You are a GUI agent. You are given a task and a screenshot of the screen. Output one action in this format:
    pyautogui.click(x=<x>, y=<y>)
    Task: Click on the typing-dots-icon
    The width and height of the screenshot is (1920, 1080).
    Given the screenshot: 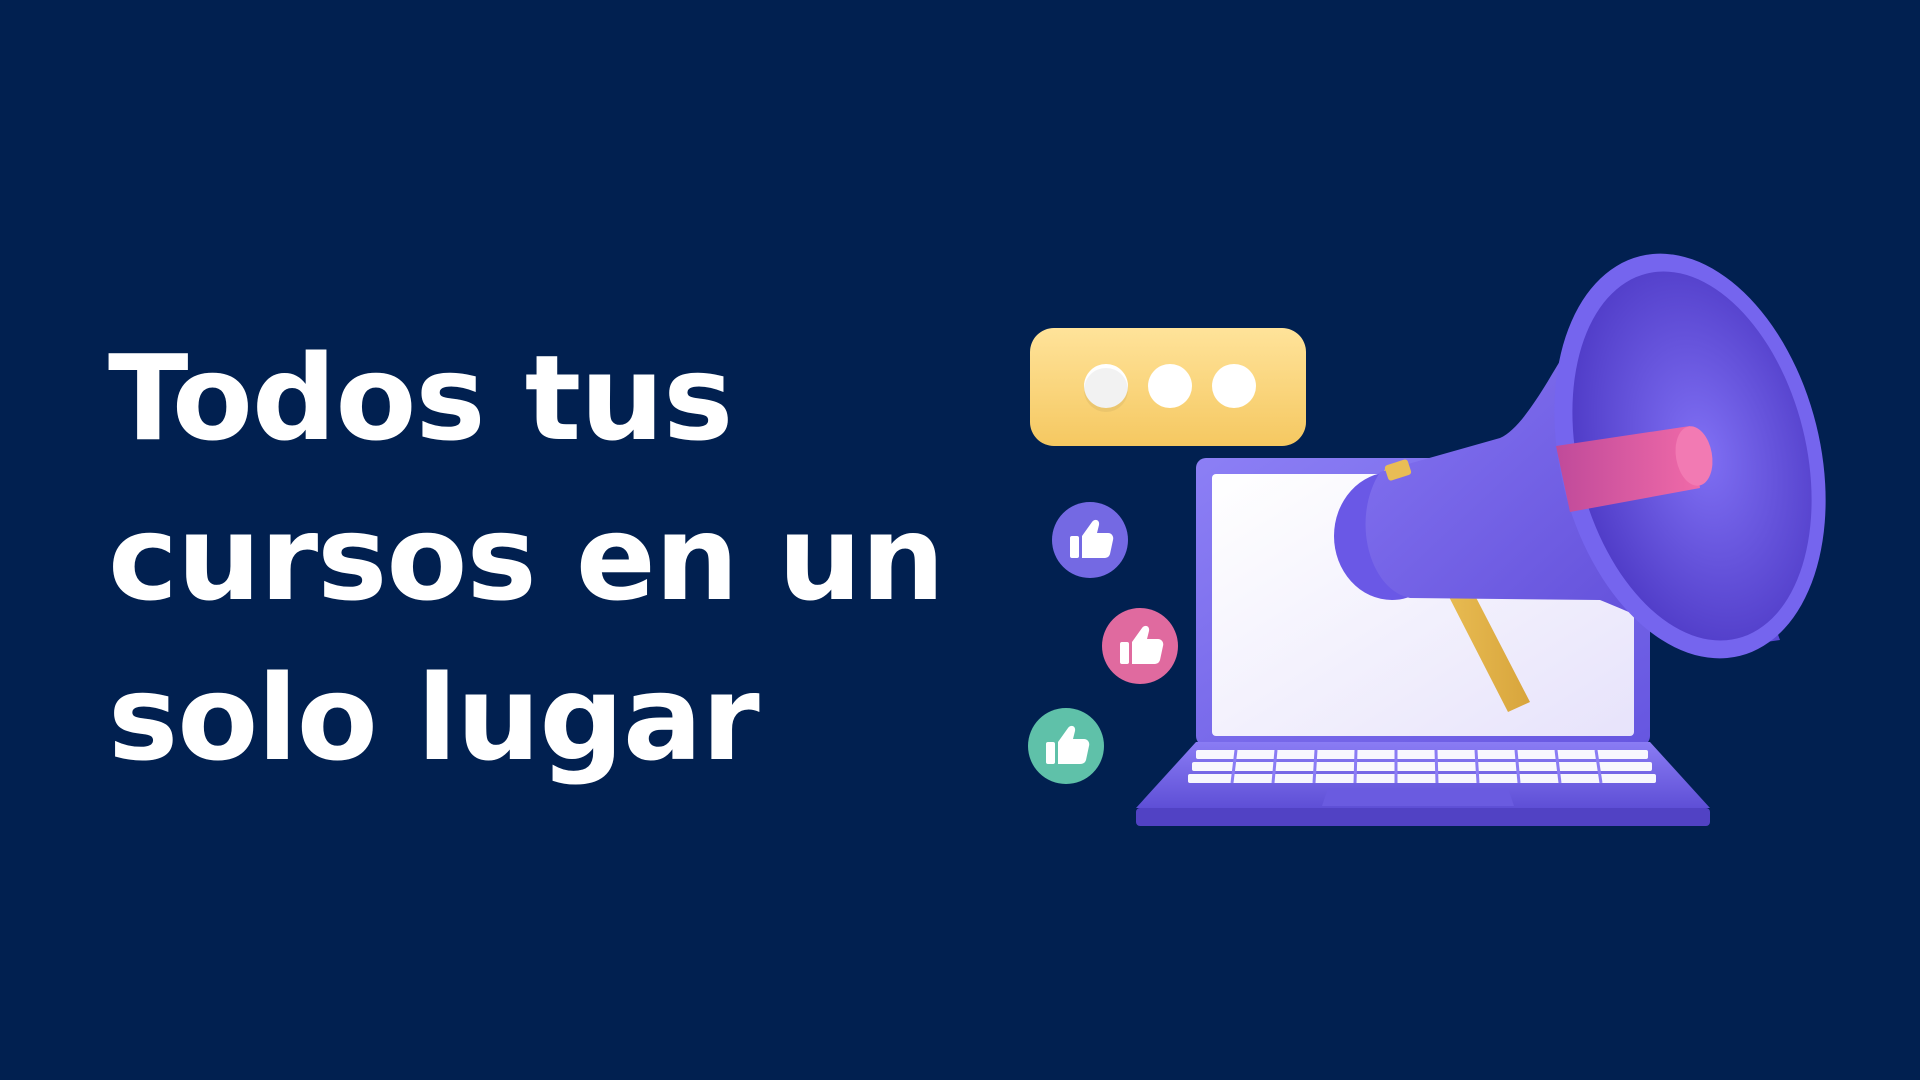 What is the action you would take?
    pyautogui.click(x=1168, y=387)
    